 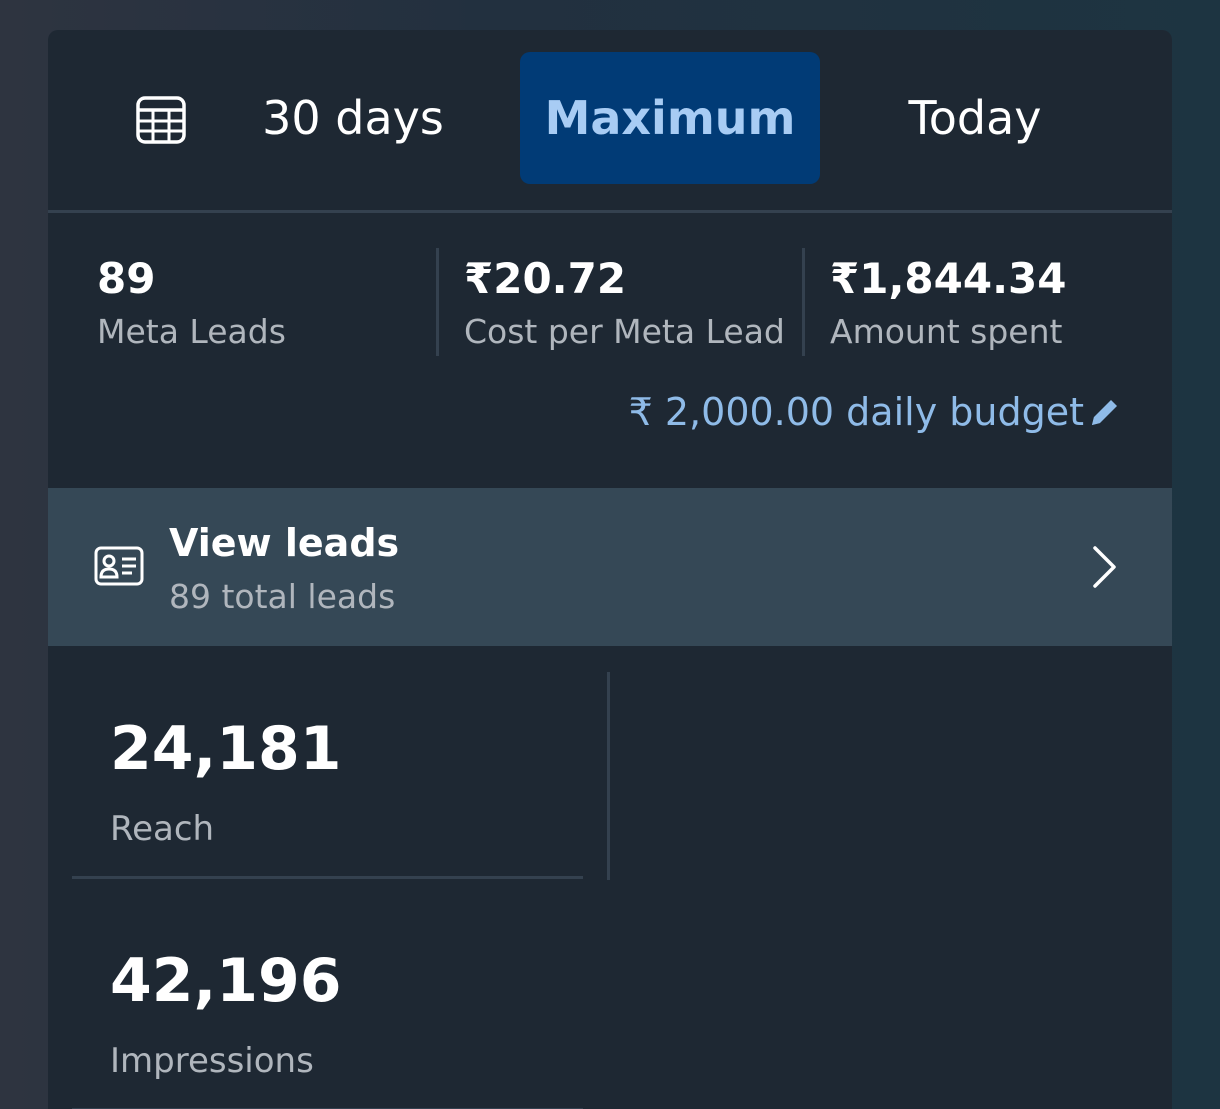 I want to click on range-option-30-days: 30 days, so click(x=353, y=118).